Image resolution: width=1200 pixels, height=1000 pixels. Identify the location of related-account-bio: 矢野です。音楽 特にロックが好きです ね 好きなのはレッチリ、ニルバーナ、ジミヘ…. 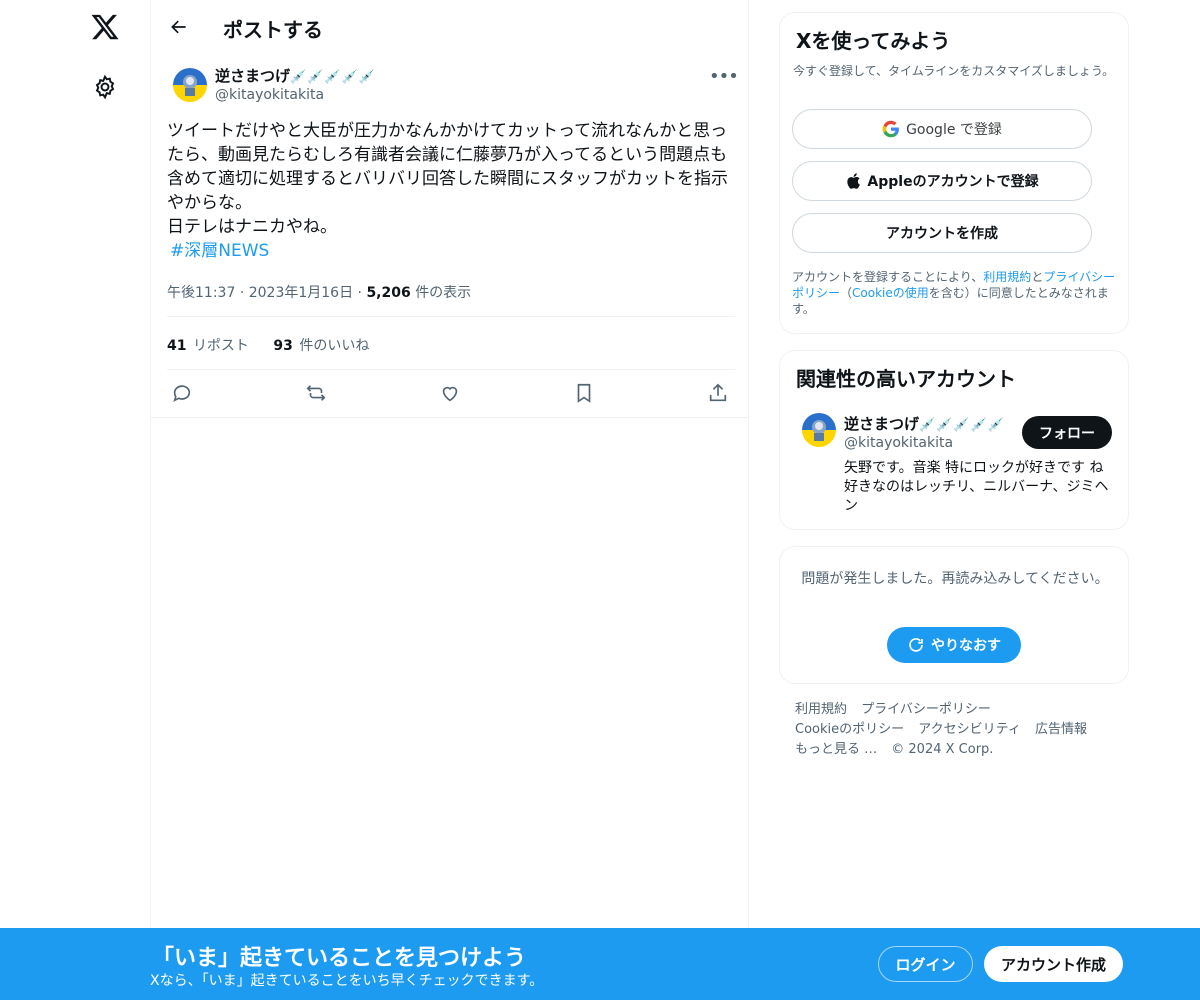
(976, 487).